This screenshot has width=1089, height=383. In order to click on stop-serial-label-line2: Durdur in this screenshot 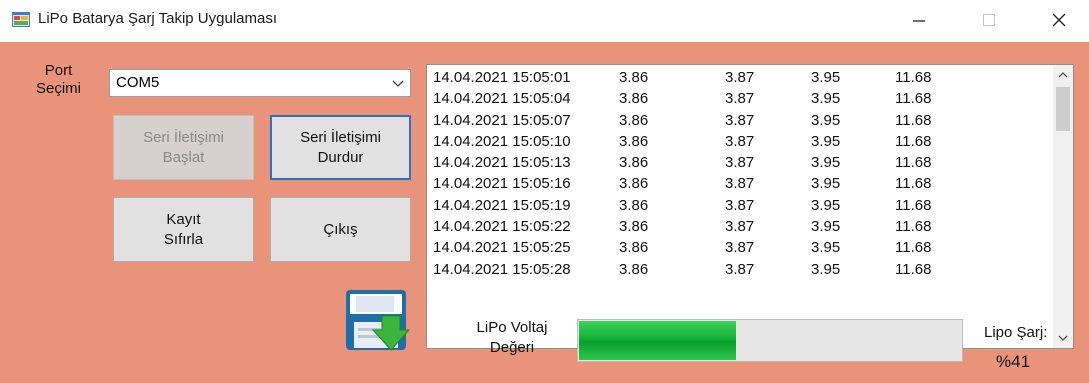, I will do `click(340, 157)`.